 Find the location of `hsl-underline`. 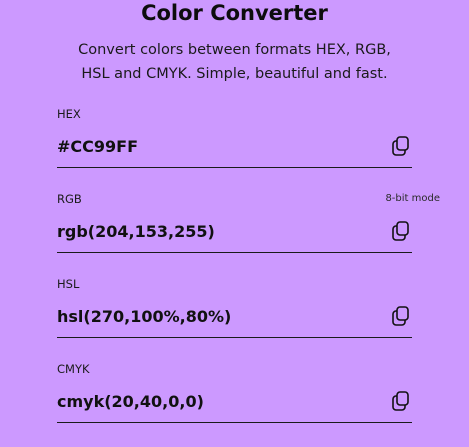

hsl-underline is located at coordinates (234, 337).